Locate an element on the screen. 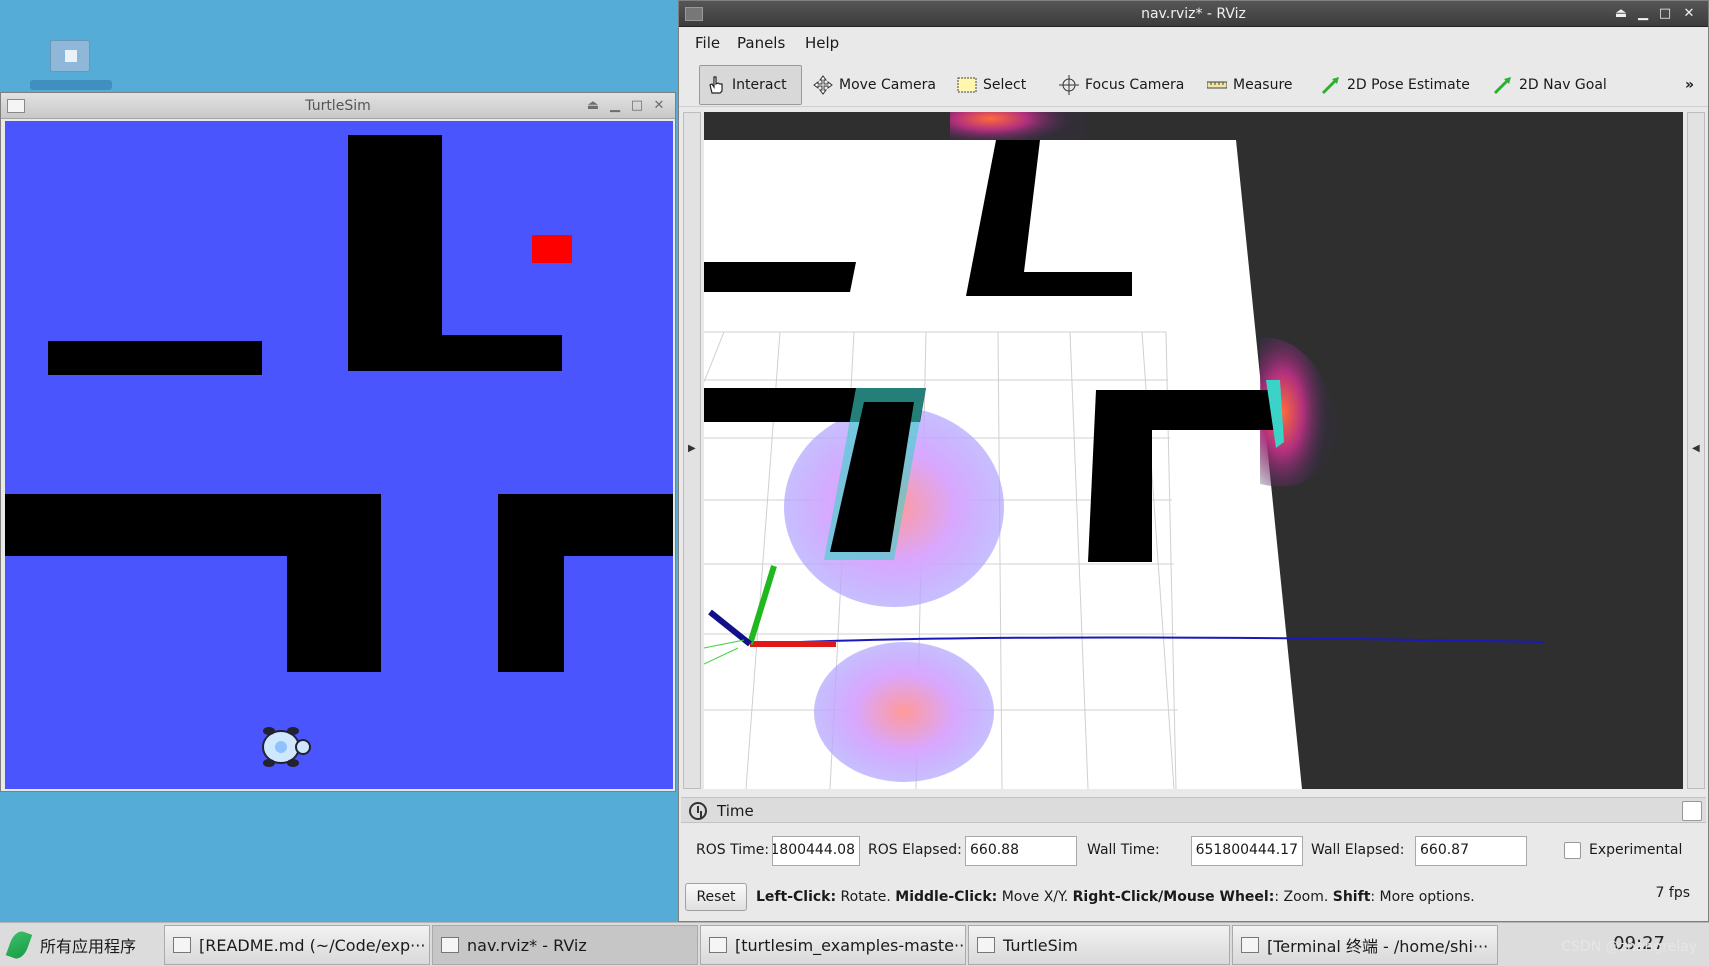 This screenshot has width=1709, height=966. start-menu-button: 所有应用程序 is located at coordinates (71, 945).